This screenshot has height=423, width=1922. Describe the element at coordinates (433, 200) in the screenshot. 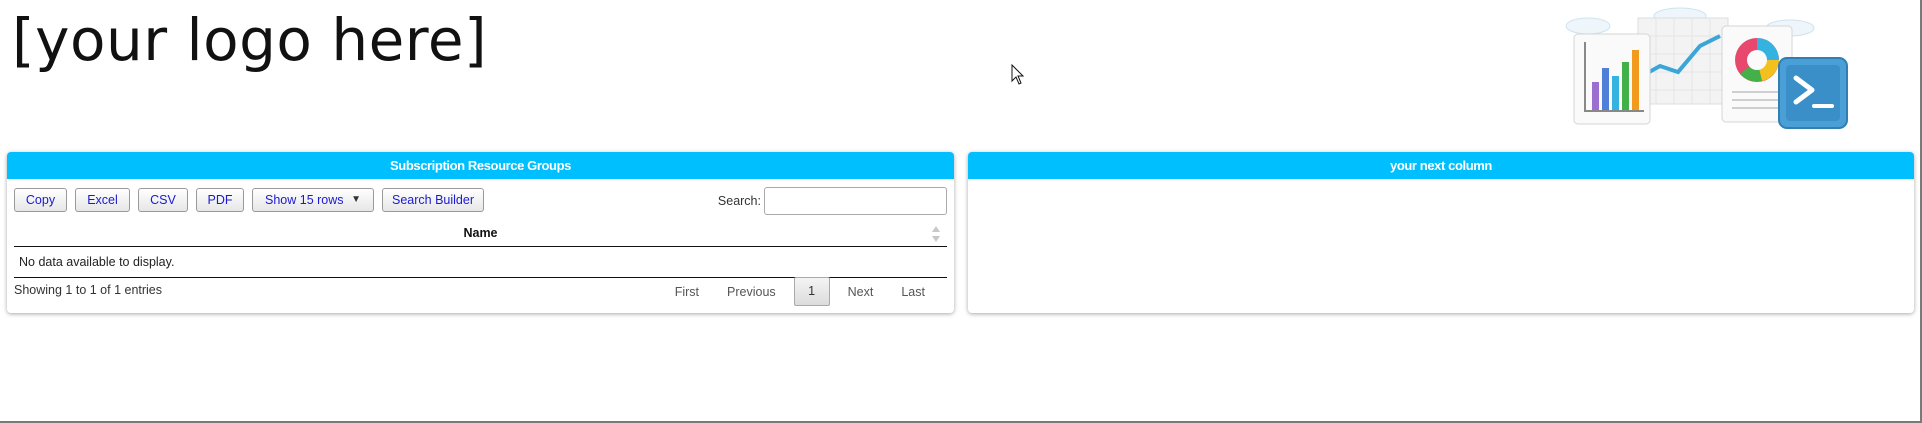

I see `search-builder-button: Search Builder` at that location.